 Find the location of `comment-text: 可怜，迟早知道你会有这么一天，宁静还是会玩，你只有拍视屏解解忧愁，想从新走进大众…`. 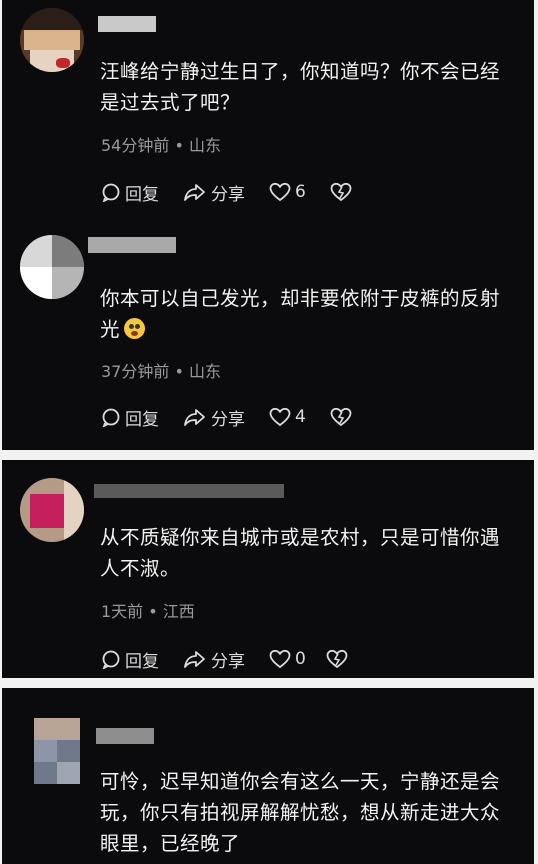

comment-text: 可怜，迟早知道你会有这么一天，宁静还是会玩，你只有拍视屏解解忧愁，想从新走进大众… is located at coordinates (300, 812).